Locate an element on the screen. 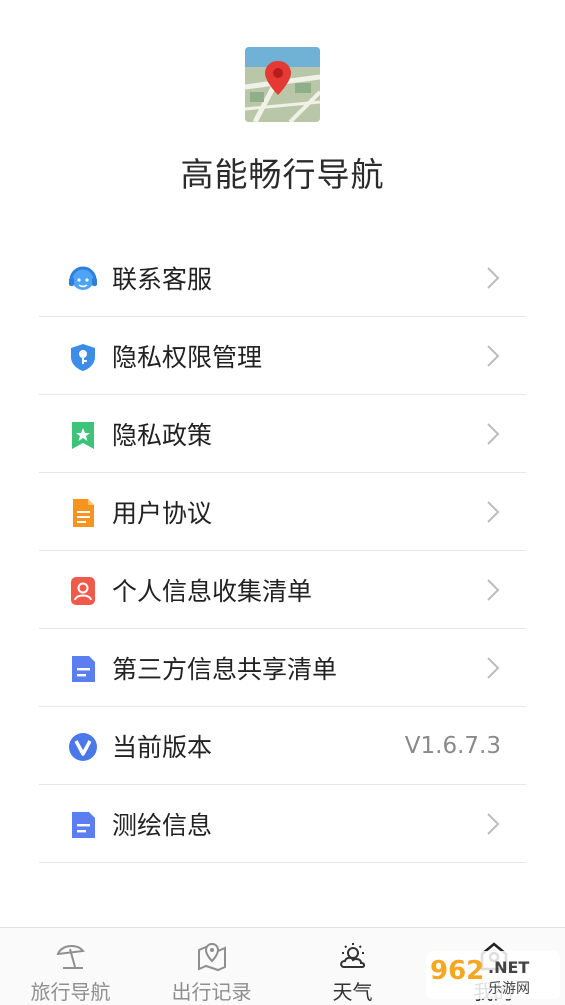  menu-item-privacy-permissions: 隐私权限管理 is located at coordinates (282, 356).